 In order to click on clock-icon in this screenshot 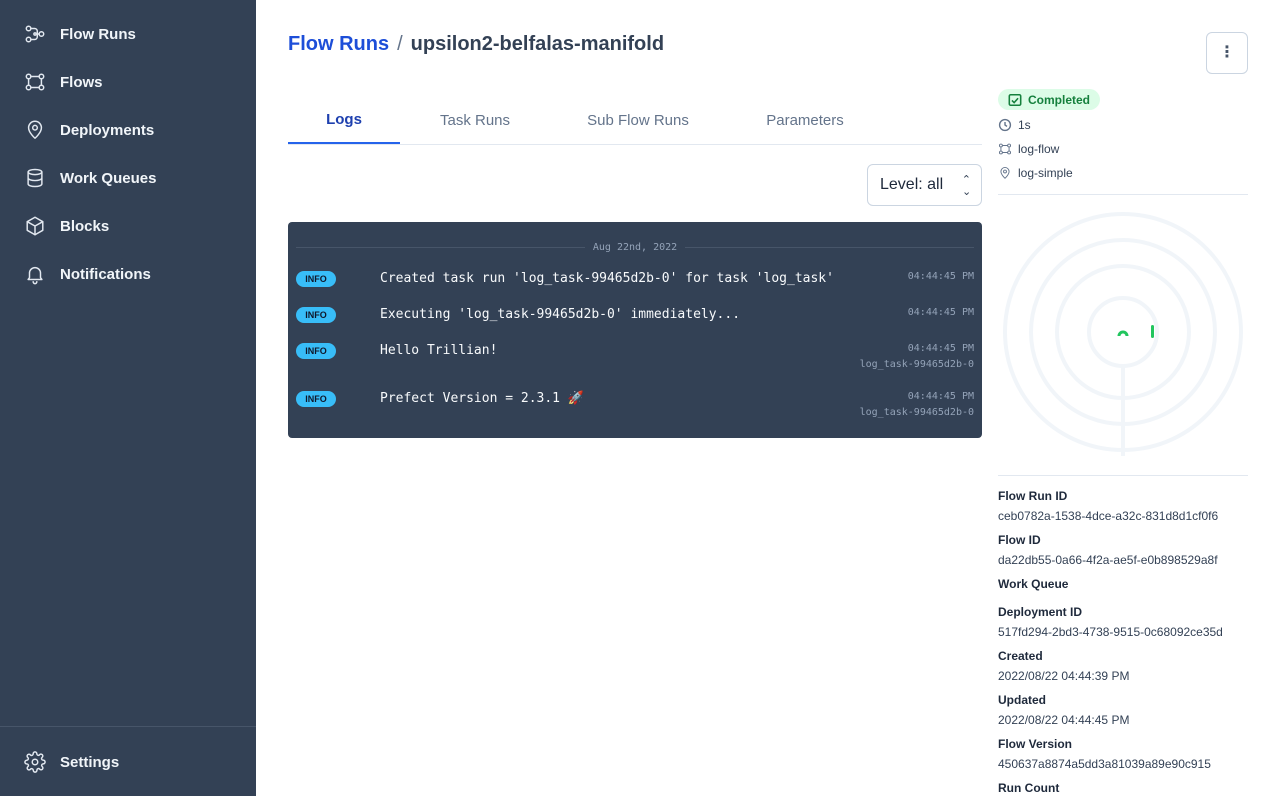, I will do `click(1005, 125)`.